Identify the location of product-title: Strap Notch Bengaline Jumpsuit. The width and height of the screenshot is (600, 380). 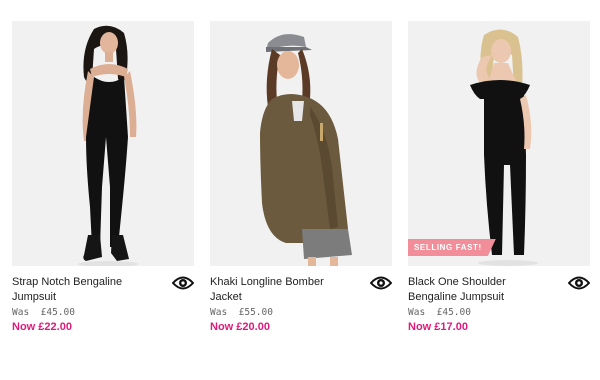
(82, 290).